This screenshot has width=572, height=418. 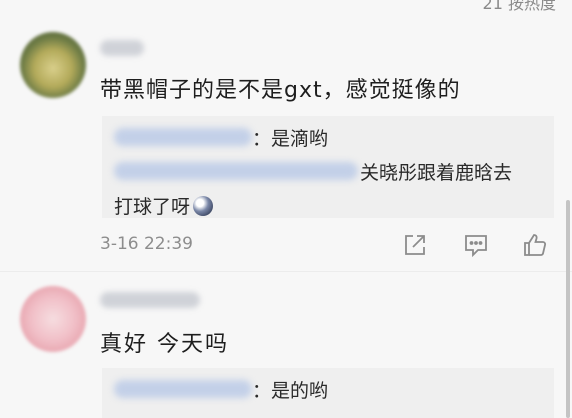 I want to click on comment-timestamp: 3-16 22:39, so click(x=146, y=244).